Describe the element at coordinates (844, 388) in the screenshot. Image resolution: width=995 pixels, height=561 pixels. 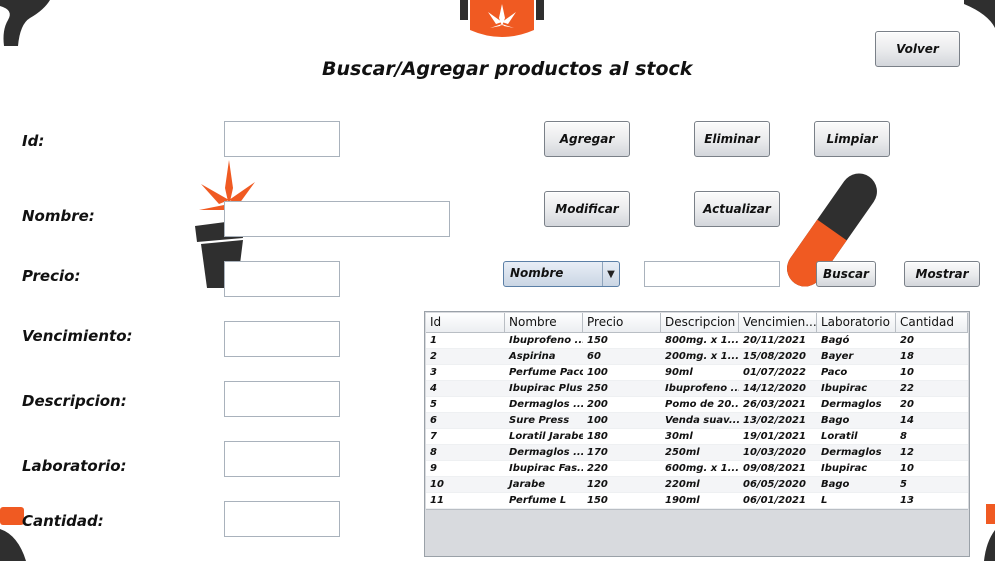
I see `table-cell: Ibupirac` at that location.